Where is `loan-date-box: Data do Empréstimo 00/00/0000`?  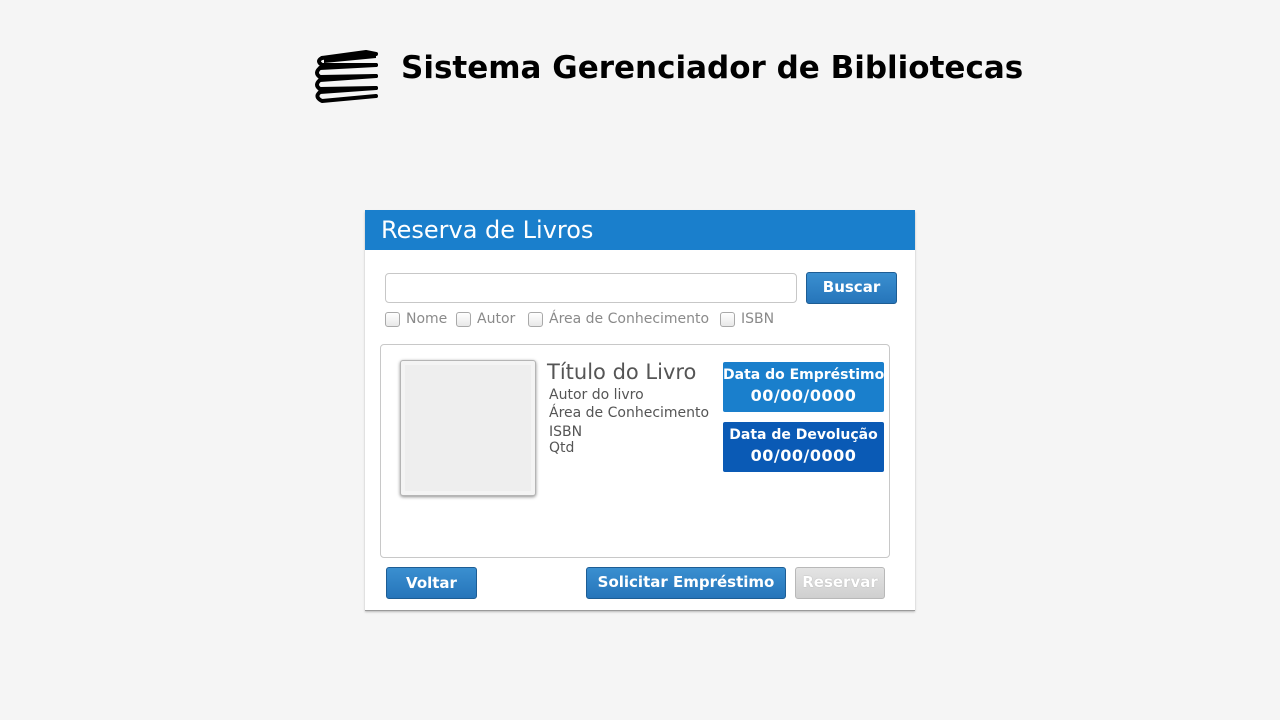
loan-date-box: Data do Empréstimo 00/00/0000 is located at coordinates (803, 387).